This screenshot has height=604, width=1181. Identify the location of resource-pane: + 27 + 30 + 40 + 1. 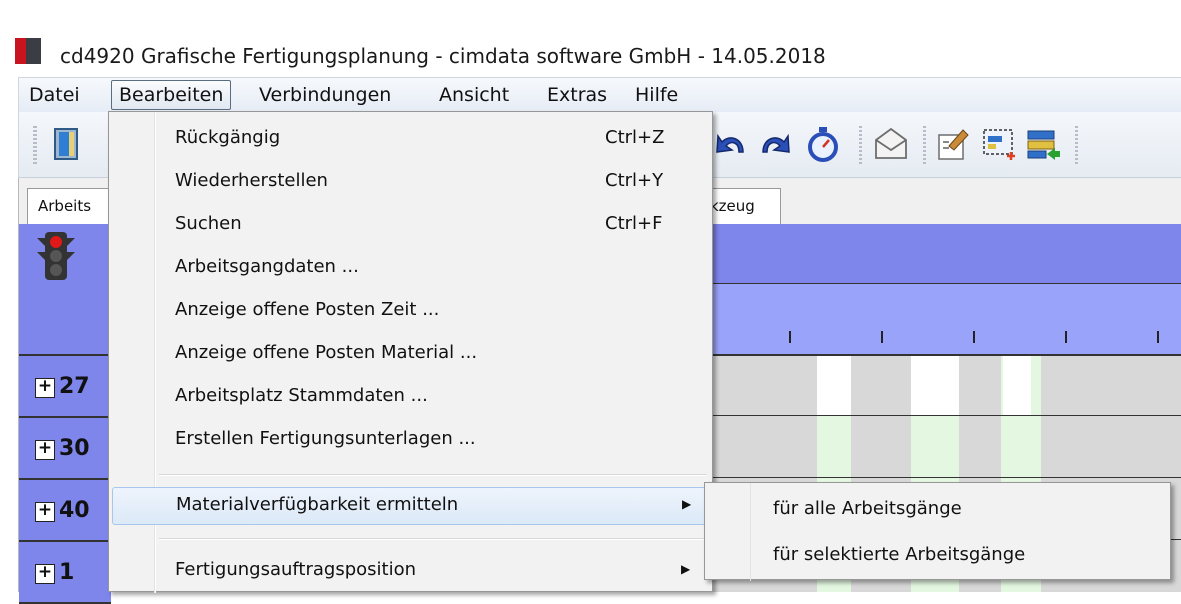
(65, 414).